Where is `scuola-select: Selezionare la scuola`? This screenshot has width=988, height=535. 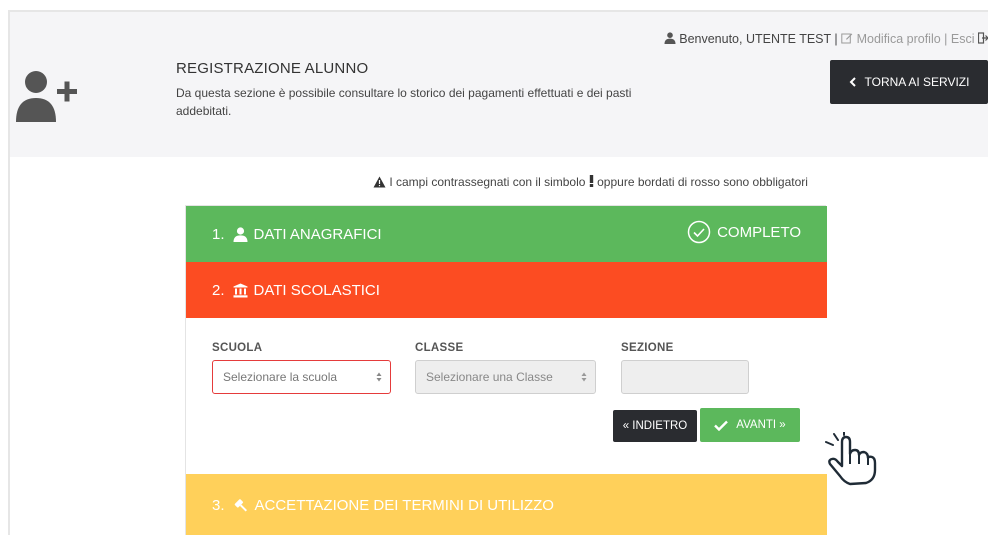 scuola-select: Selezionare la scuola is located at coordinates (301, 377).